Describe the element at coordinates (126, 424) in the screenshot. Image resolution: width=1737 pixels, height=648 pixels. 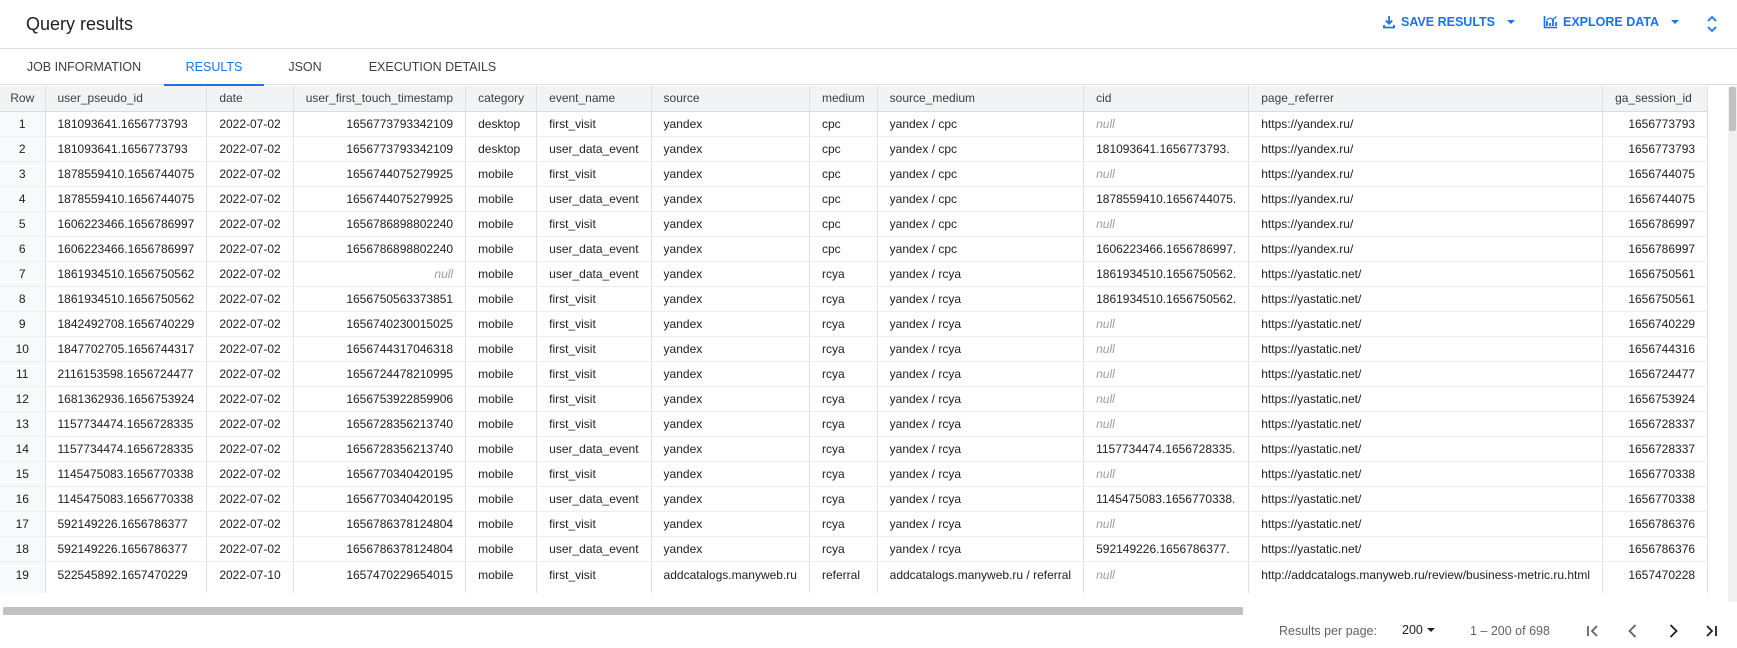
I see `cell-user-pseudo-id: 1157734474.1656728335` at that location.